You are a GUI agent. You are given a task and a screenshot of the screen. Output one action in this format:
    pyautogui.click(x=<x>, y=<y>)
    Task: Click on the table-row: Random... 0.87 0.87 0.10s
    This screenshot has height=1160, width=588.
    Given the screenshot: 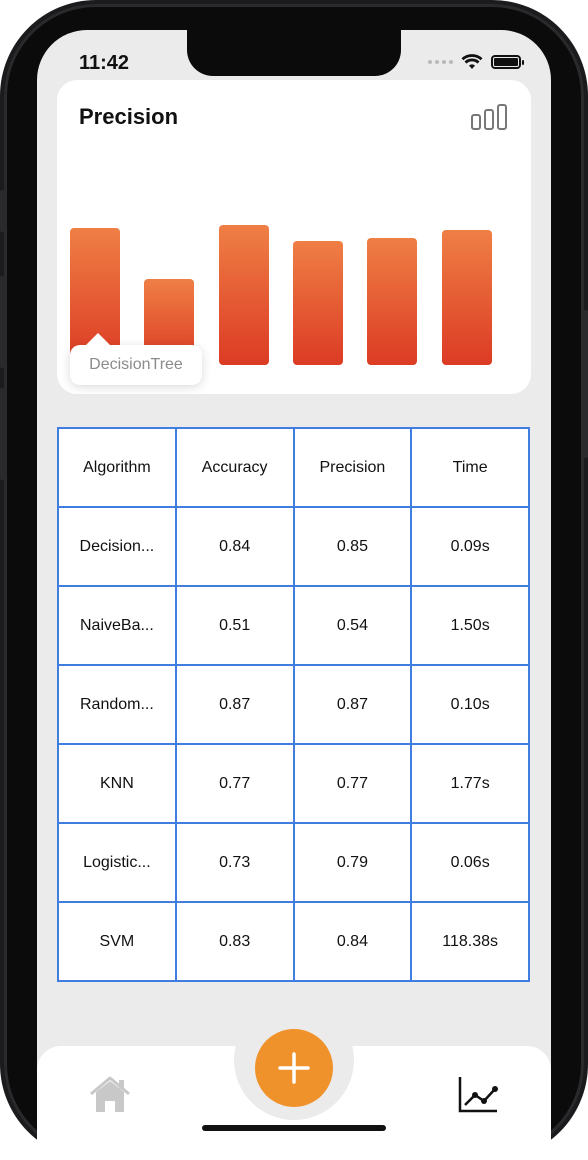 What is the action you would take?
    pyautogui.click(x=293, y=704)
    